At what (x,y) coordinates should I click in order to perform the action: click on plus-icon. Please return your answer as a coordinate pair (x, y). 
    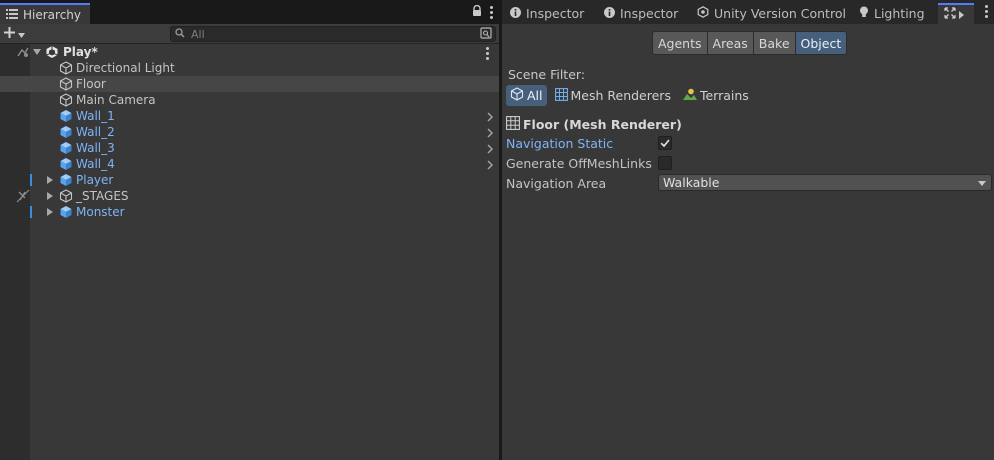
    Looking at the image, I should click on (9, 33).